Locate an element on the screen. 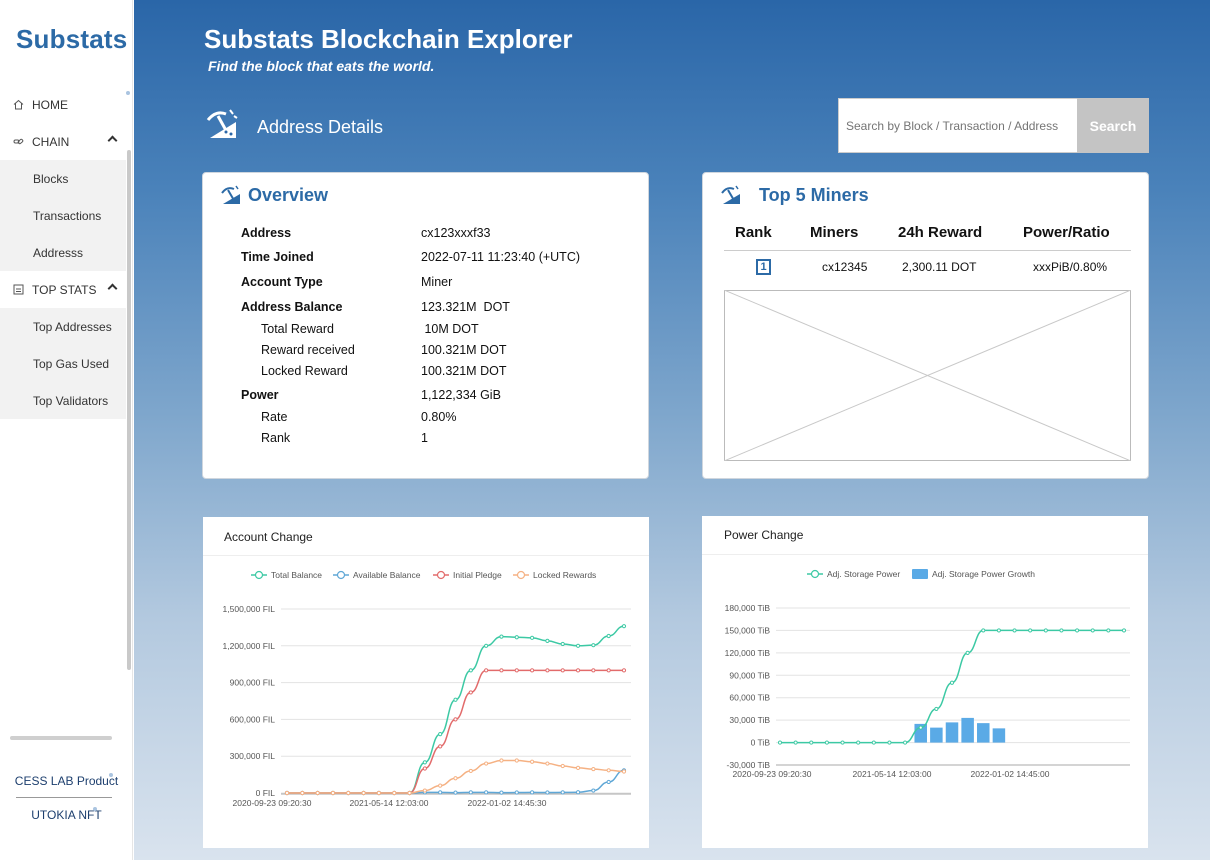 The height and width of the screenshot is (860, 1210). y-tick-label: 120,000 TiB is located at coordinates (748, 653).